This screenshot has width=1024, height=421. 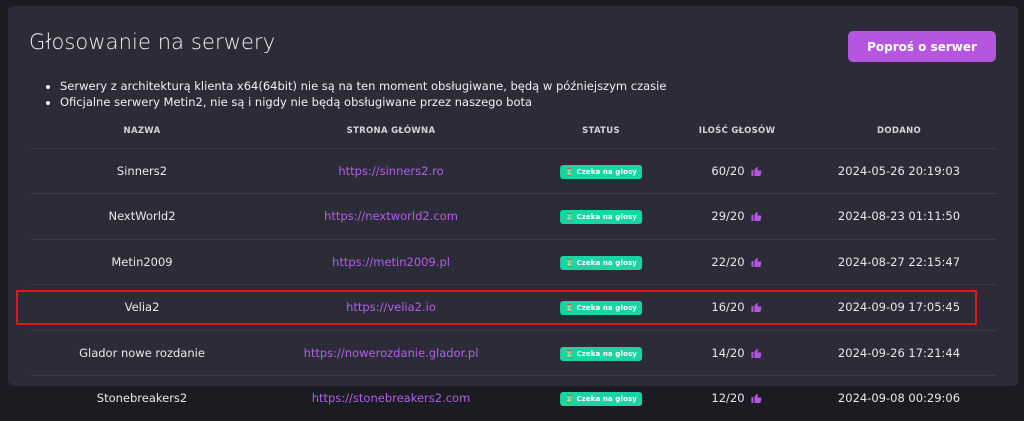 I want to click on vote-count: 60/20, so click(x=728, y=171).